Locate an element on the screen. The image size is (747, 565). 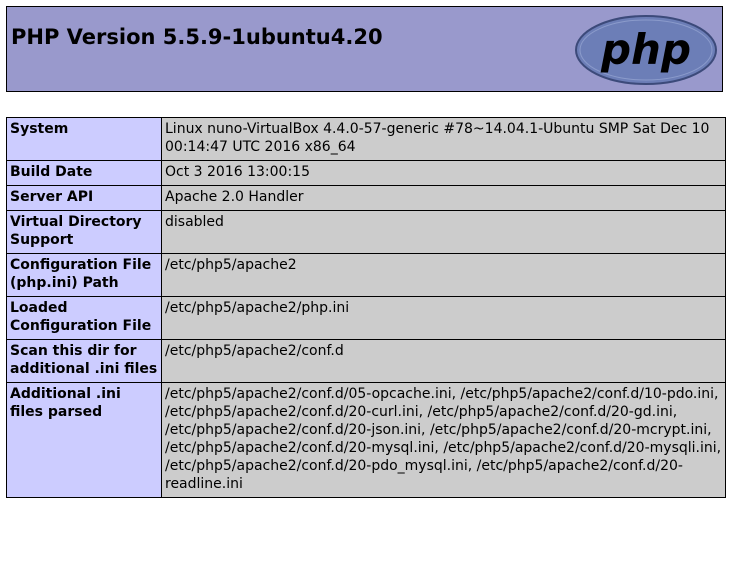
row-key: Configuration File (php.ini) Path is located at coordinates (84, 275).